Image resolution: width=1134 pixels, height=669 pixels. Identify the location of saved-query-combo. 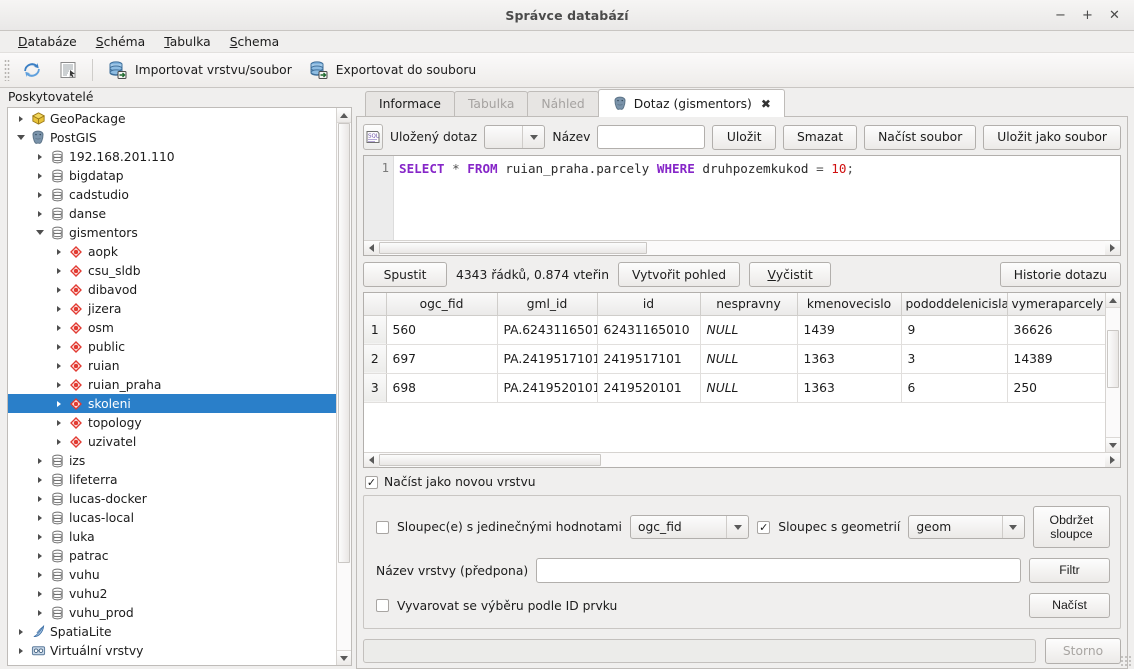
(515, 137).